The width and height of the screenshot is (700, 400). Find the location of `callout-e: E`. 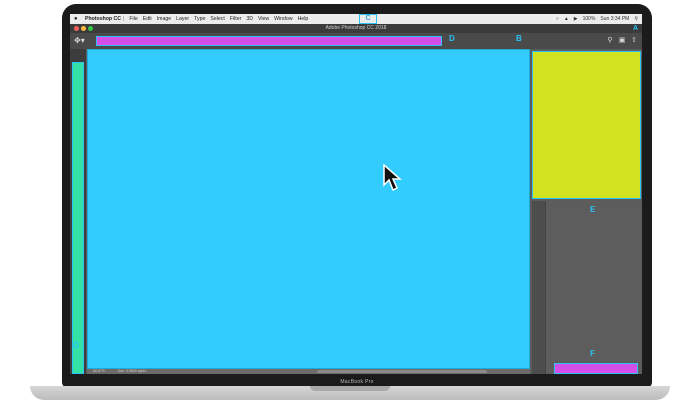

callout-e: E is located at coordinates (593, 209).